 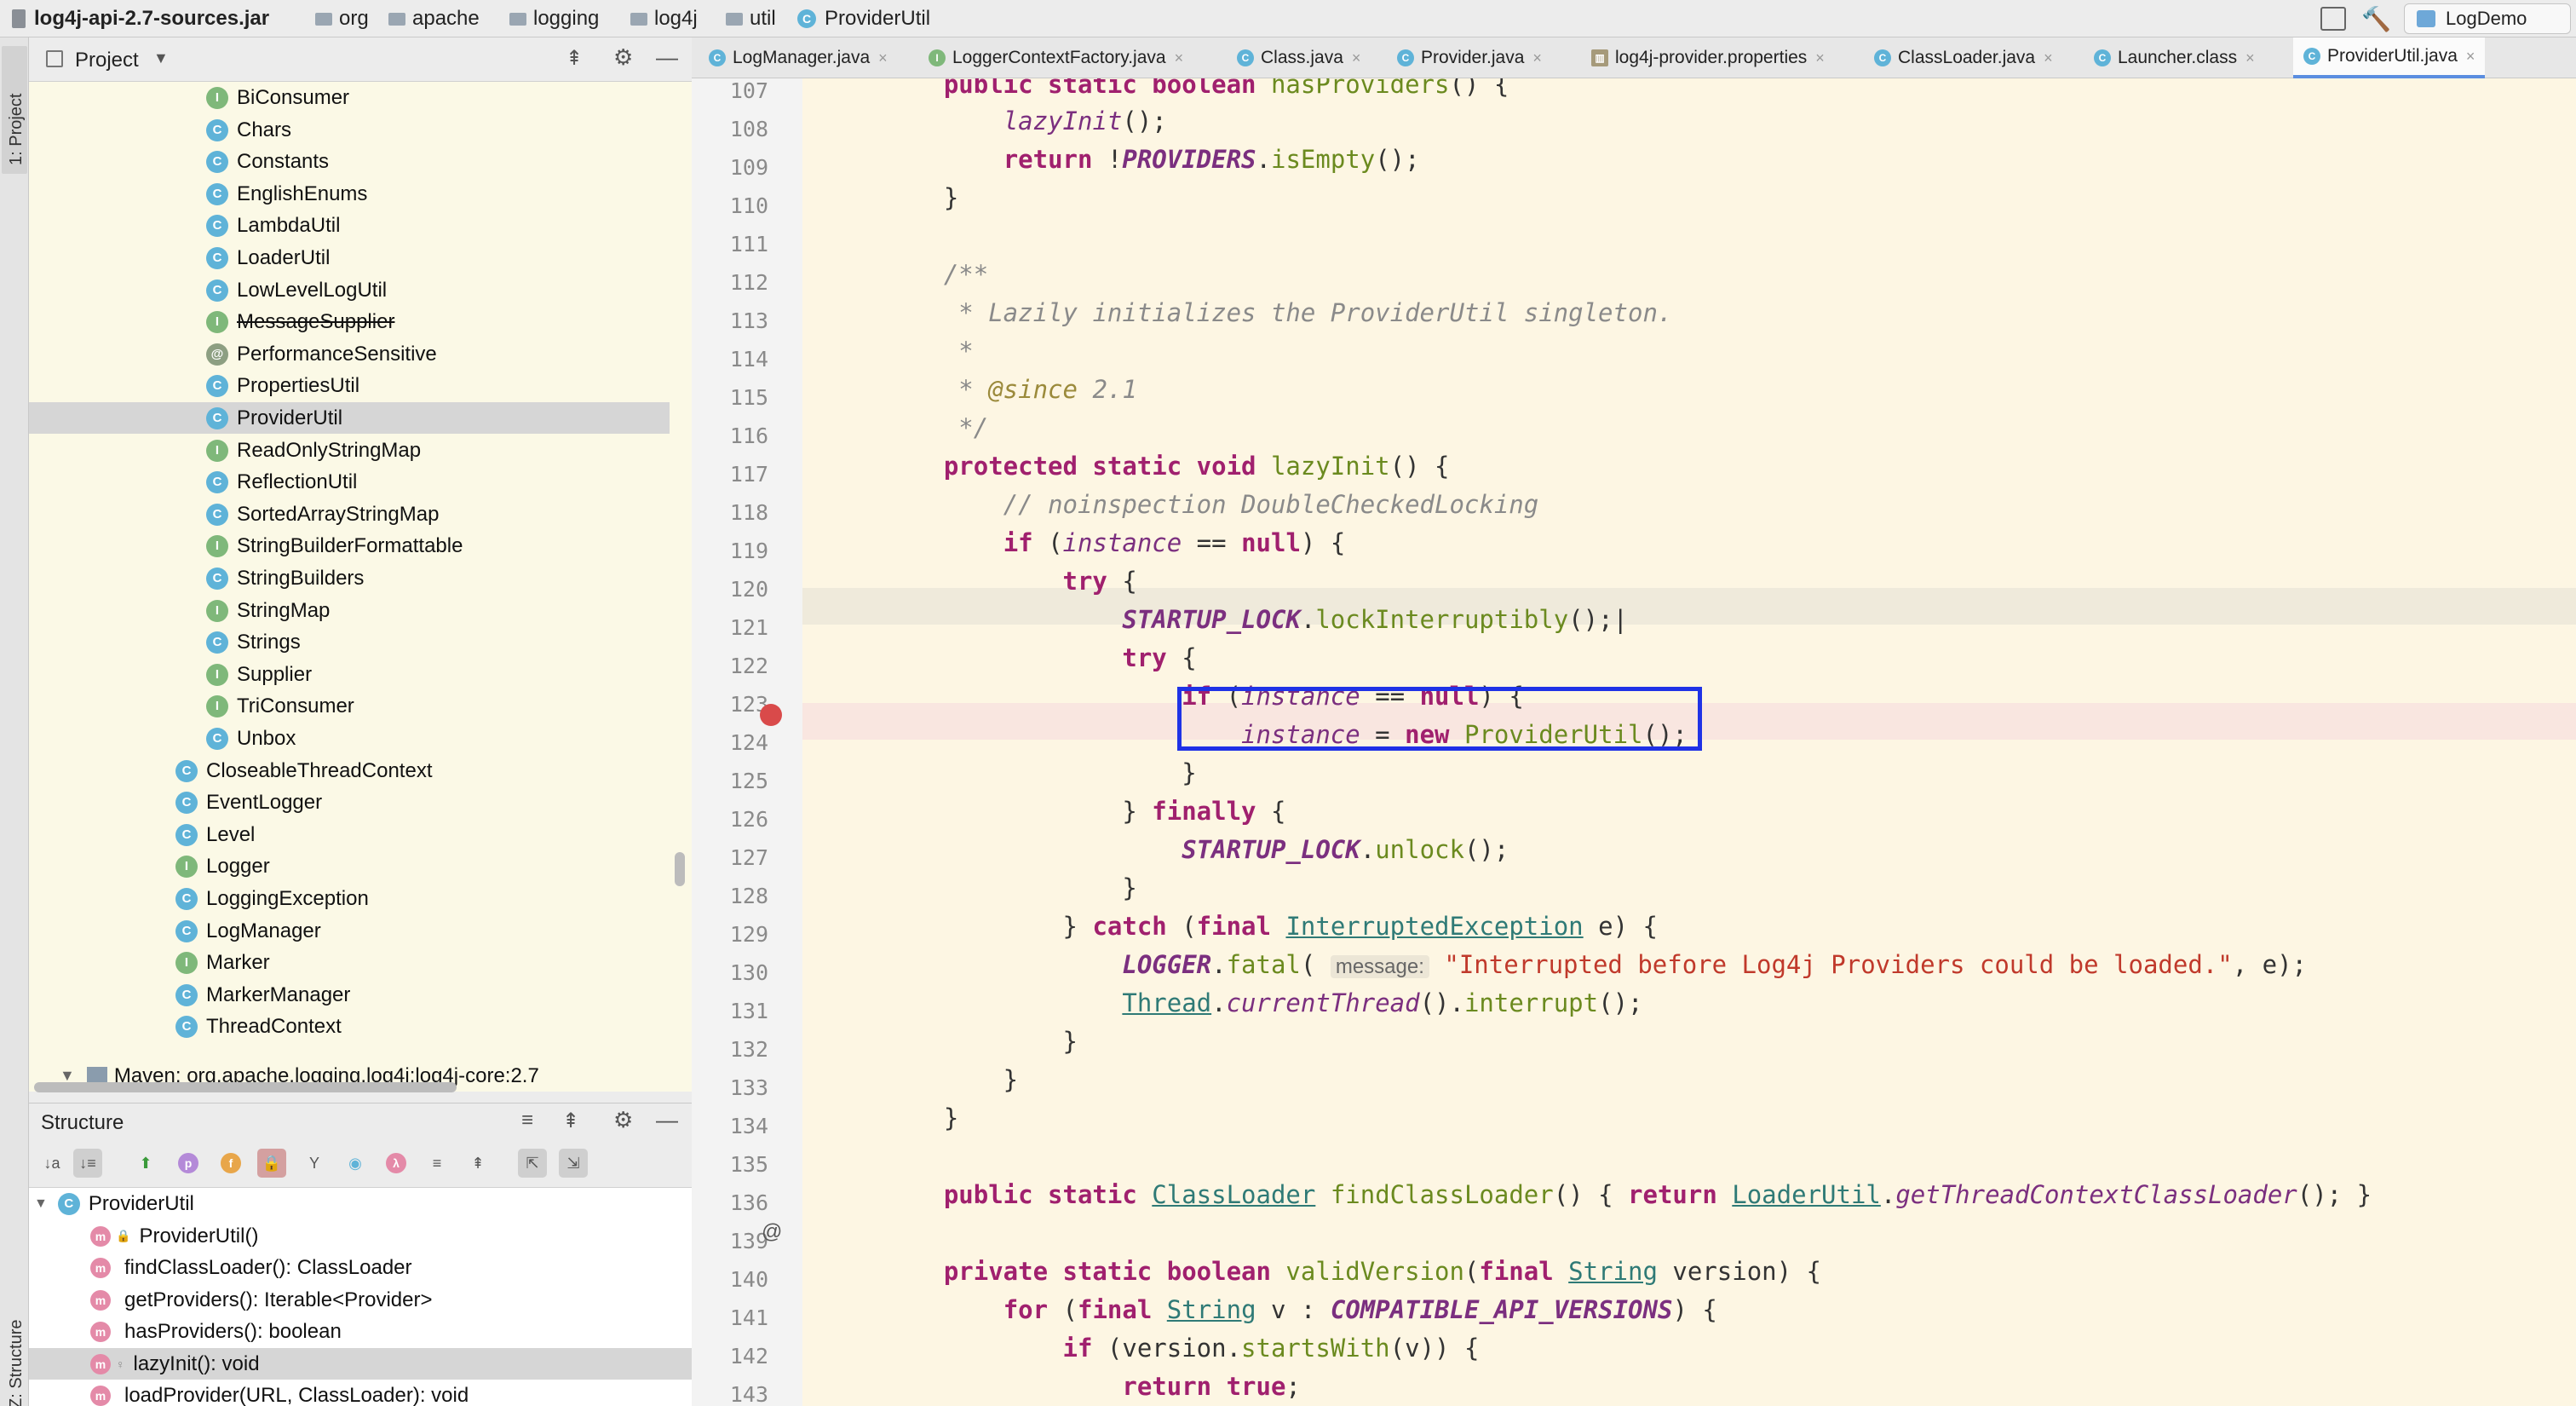 I want to click on tree-item: C ThreadContext, so click(x=258, y=1026).